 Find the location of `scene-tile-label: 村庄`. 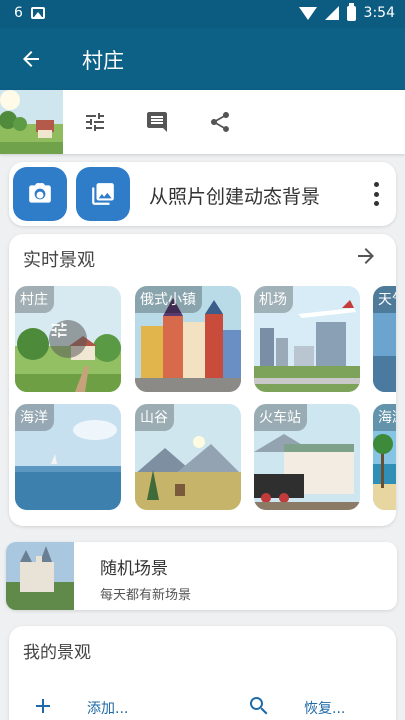

scene-tile-label: 村庄 is located at coordinates (34, 299).